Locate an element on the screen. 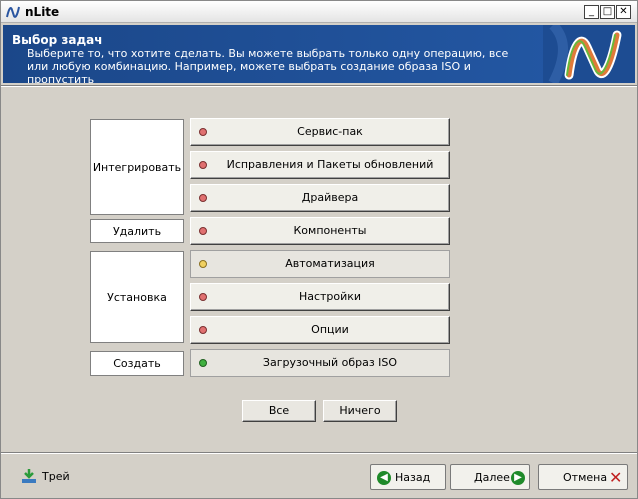 Image resolution: width=638 pixels, height=499 pixels. header-divider is located at coordinates (319, 86).